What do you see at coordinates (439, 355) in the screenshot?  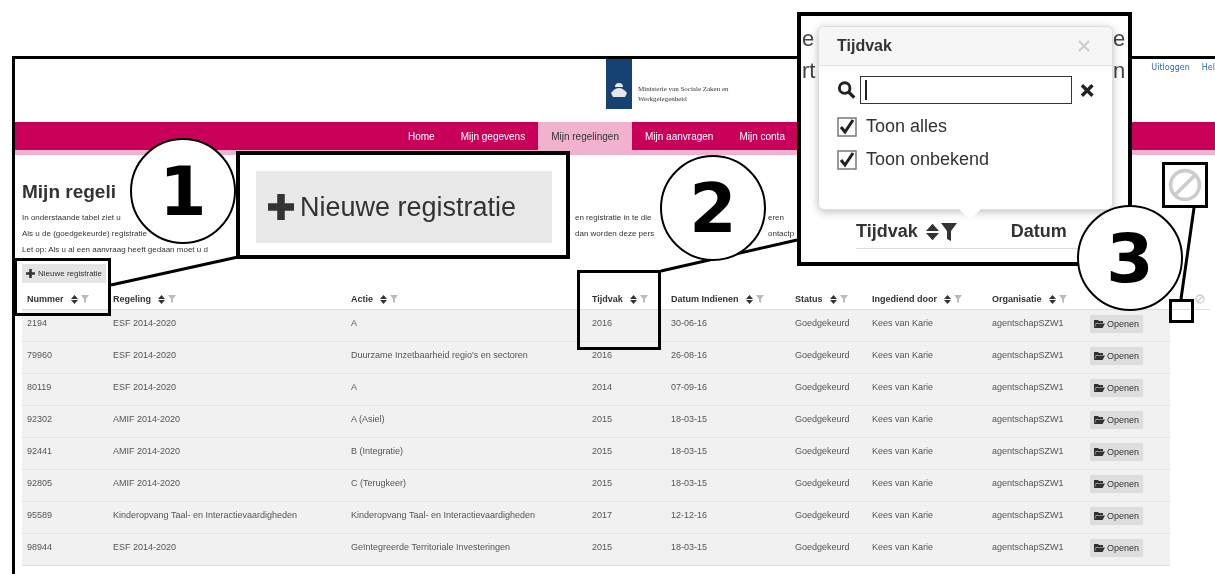 I see `table-cell: Duurzame Inzetbaarheid regio's en sectoren` at bounding box center [439, 355].